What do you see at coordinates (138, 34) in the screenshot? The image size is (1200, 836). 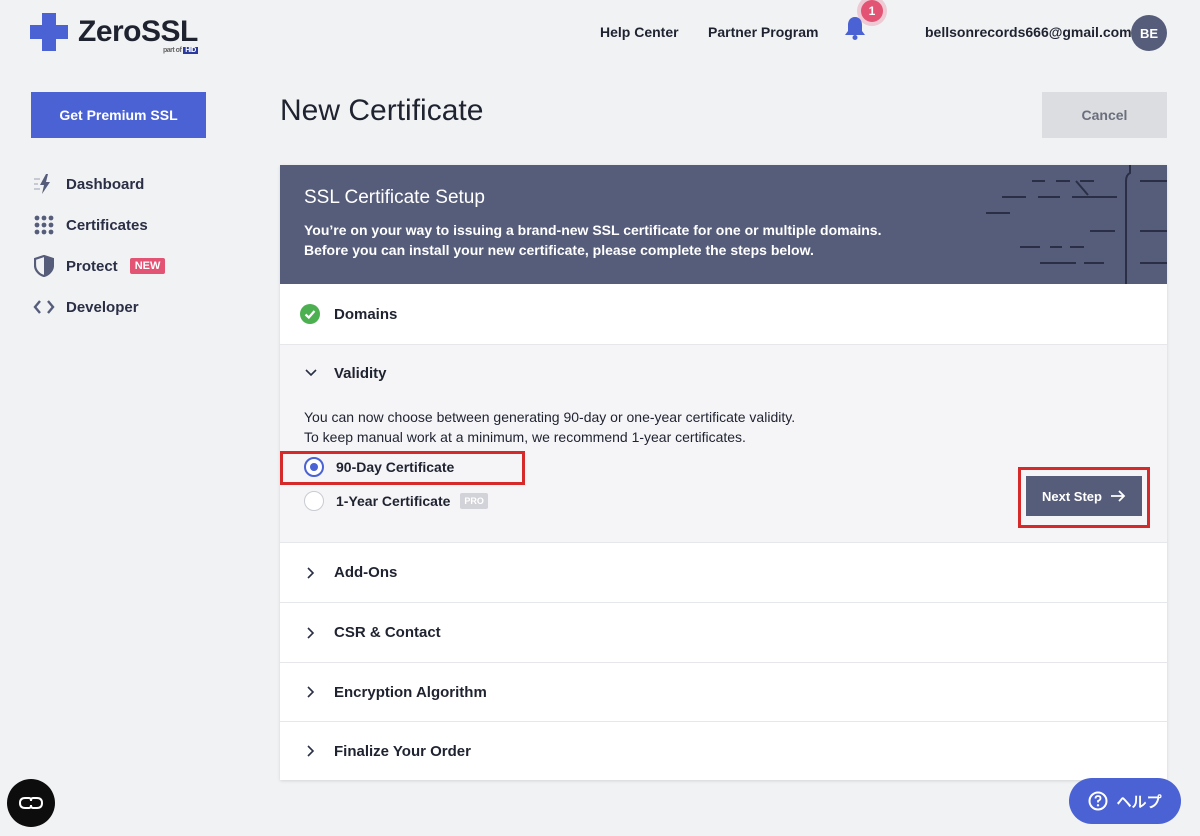 I see `logo-text: ZeroSSL part of HID` at bounding box center [138, 34].